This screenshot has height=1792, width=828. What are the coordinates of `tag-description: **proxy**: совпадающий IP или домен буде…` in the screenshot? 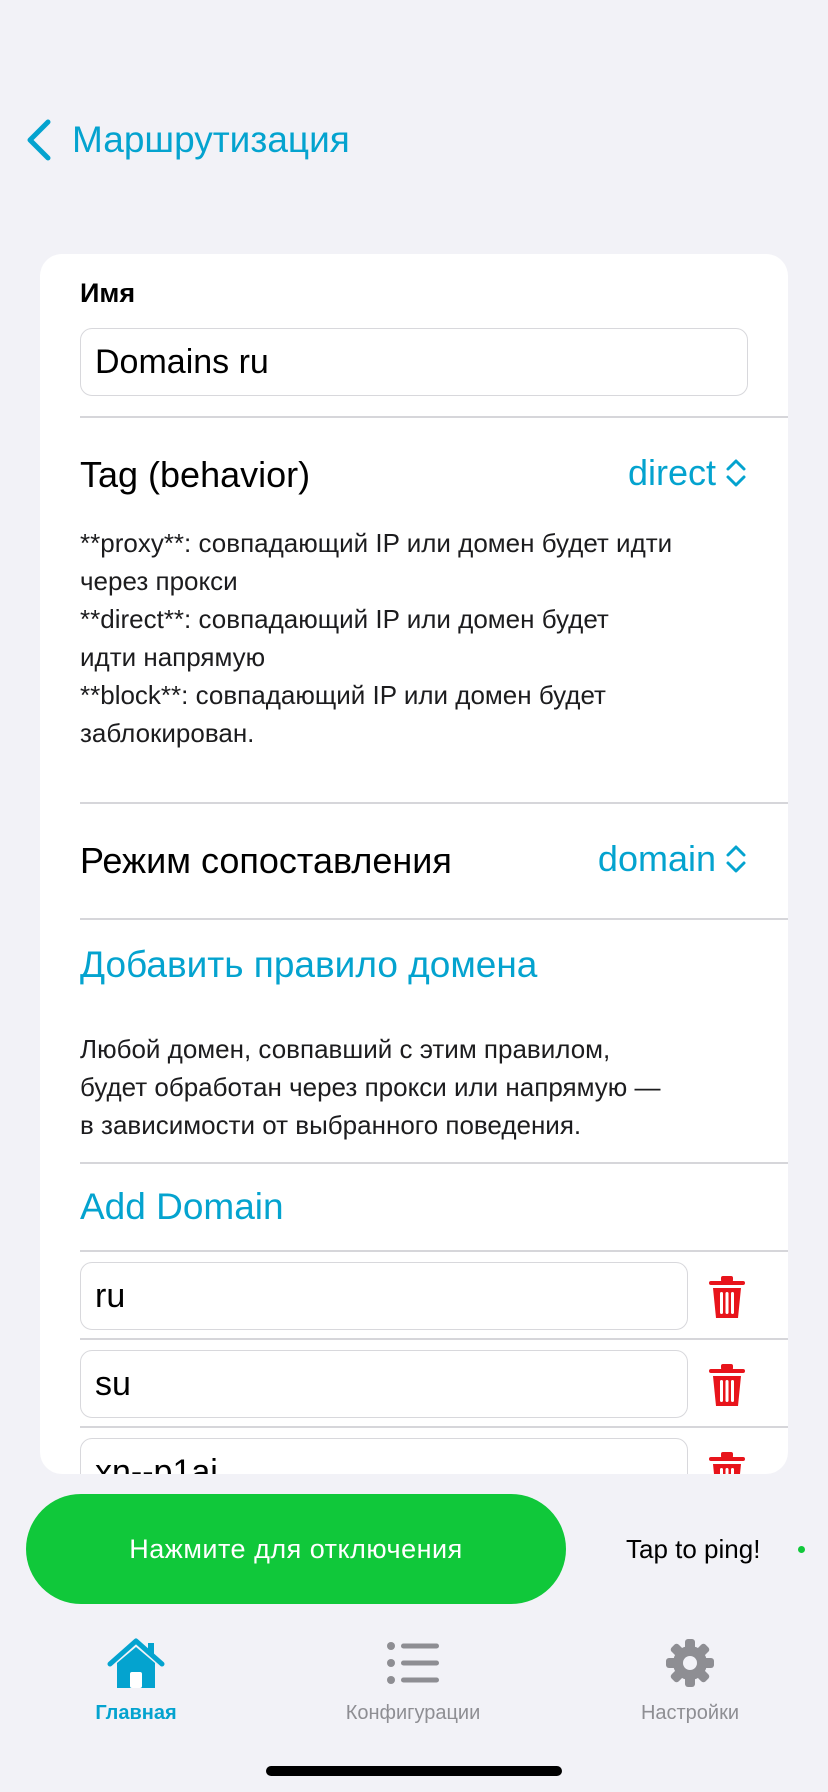 It's located at (420, 638).